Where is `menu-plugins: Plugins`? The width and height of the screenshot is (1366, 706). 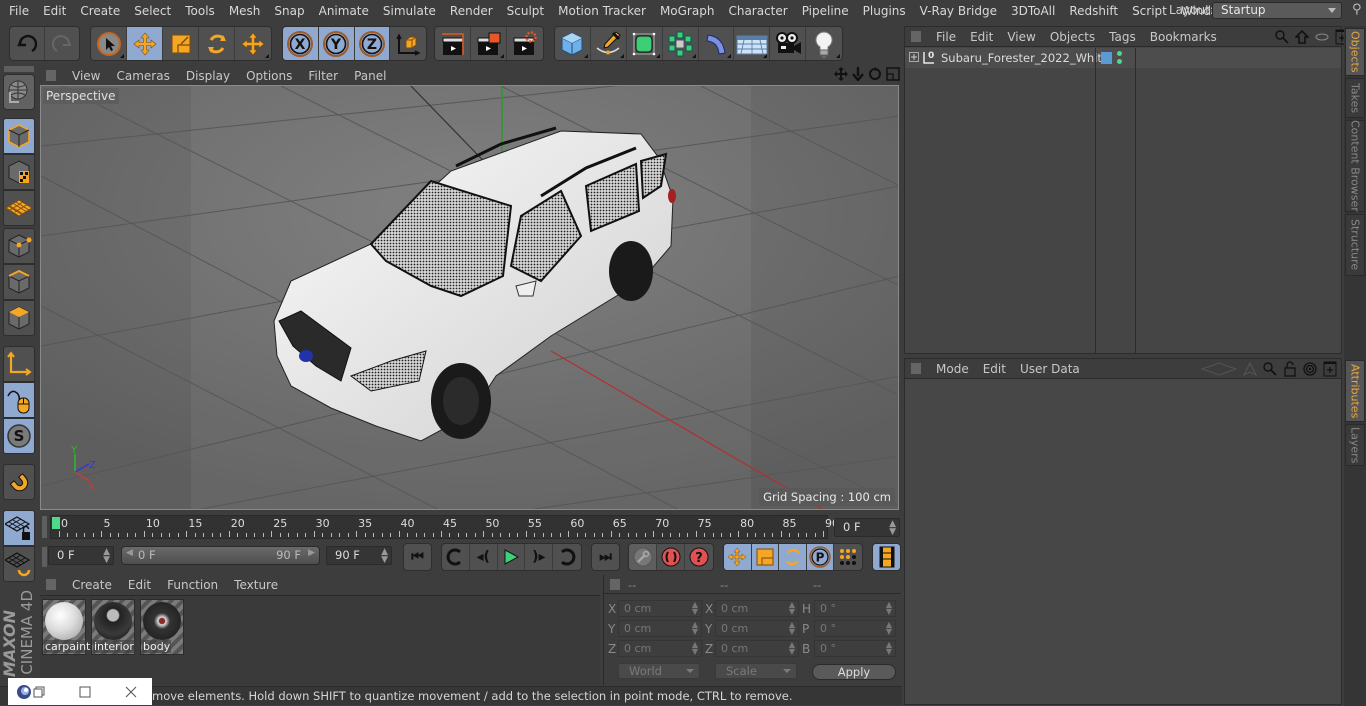 menu-plugins: Plugins is located at coordinates (884, 11).